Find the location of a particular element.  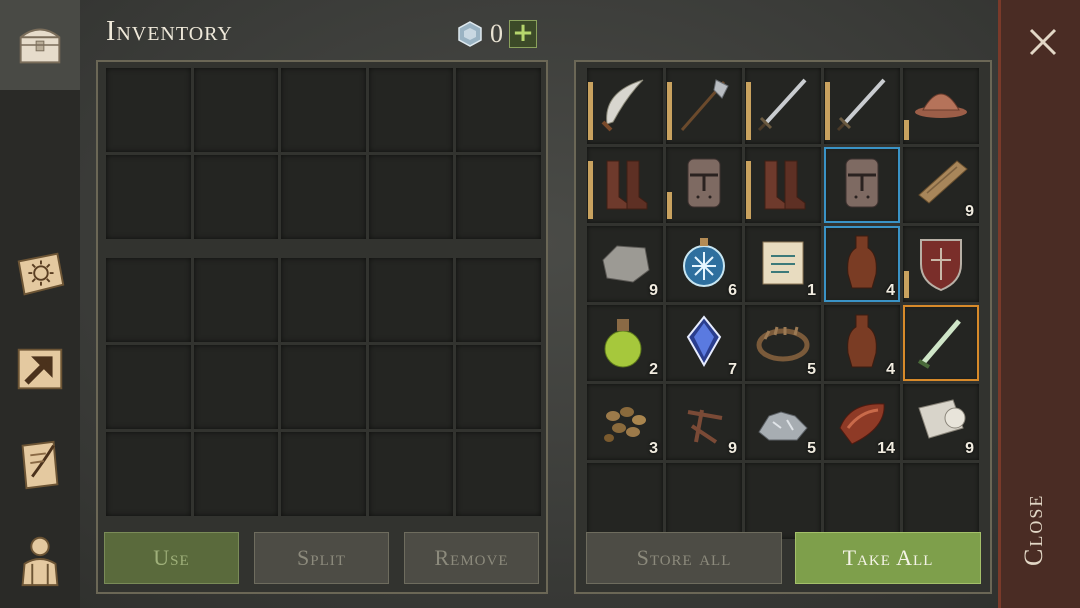

tab-inventory is located at coordinates (40, 45).